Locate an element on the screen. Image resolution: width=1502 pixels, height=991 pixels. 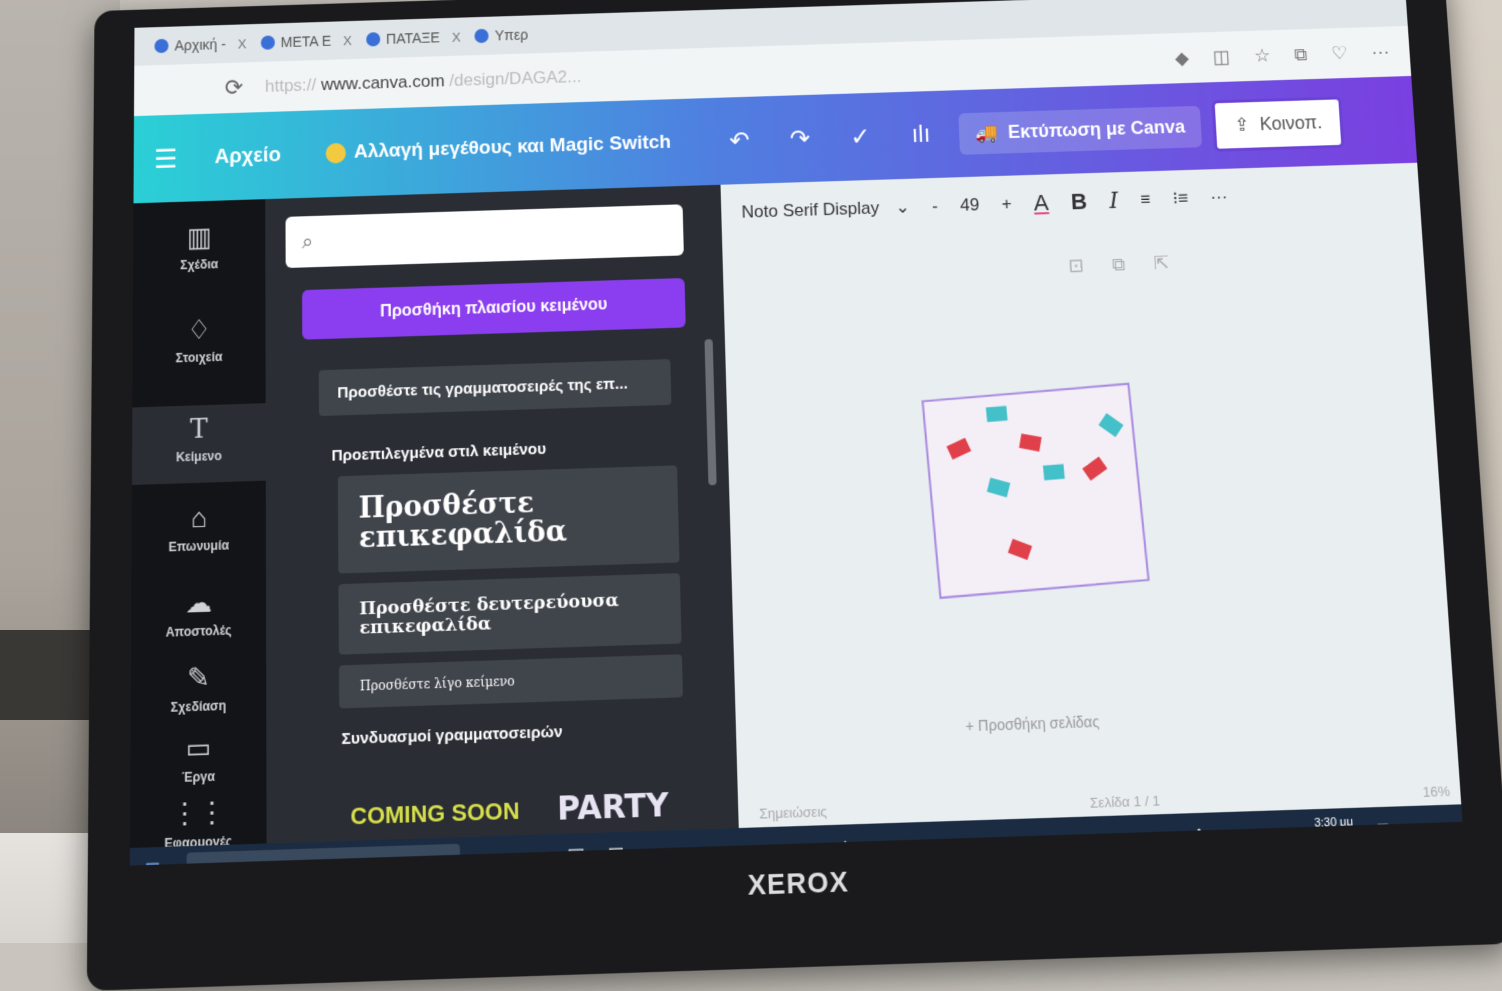
panel-scrollbar is located at coordinates (710, 412).